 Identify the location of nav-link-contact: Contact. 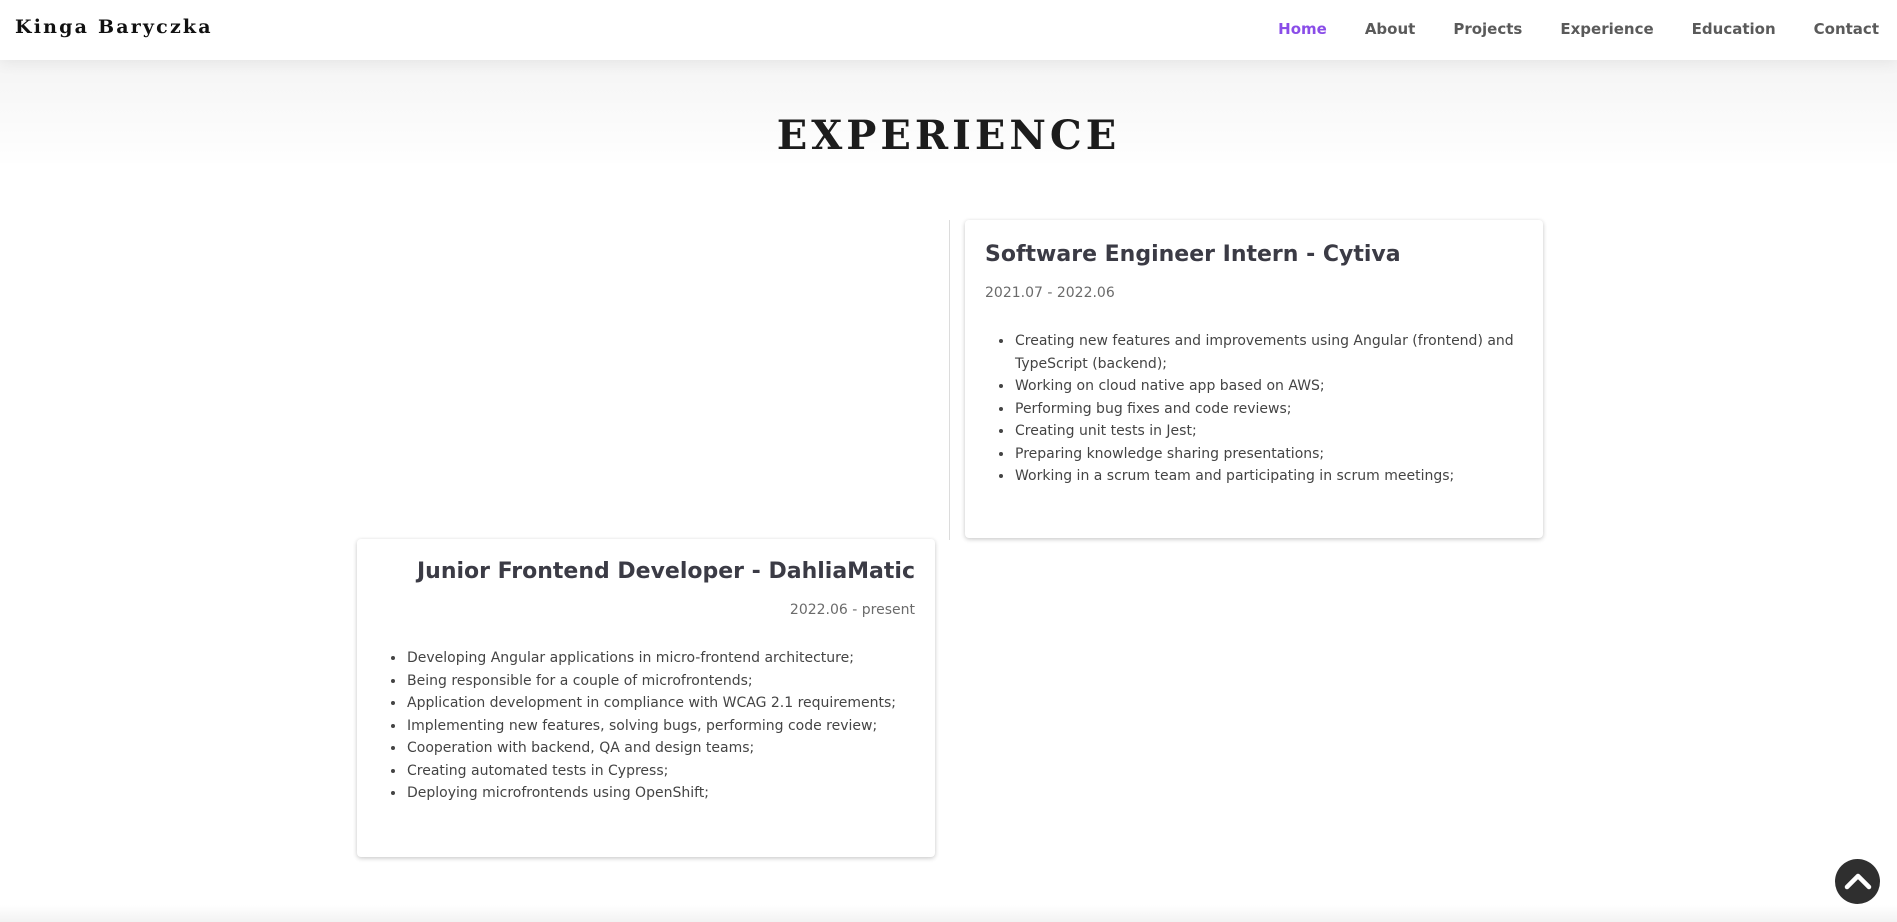
(1846, 29).